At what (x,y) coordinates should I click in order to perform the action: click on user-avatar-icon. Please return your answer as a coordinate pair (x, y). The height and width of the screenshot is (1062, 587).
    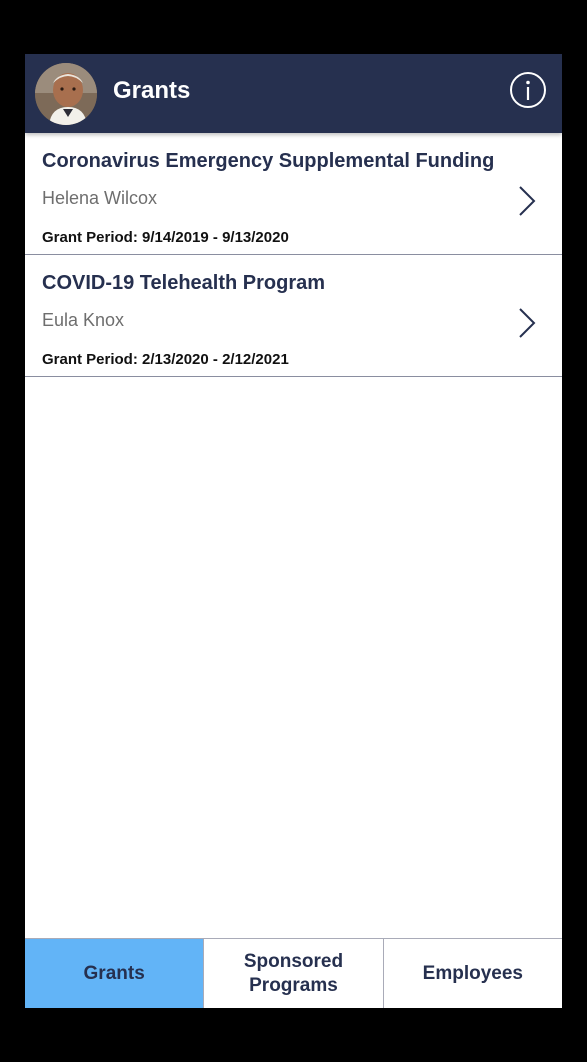
    Looking at the image, I should click on (66, 94).